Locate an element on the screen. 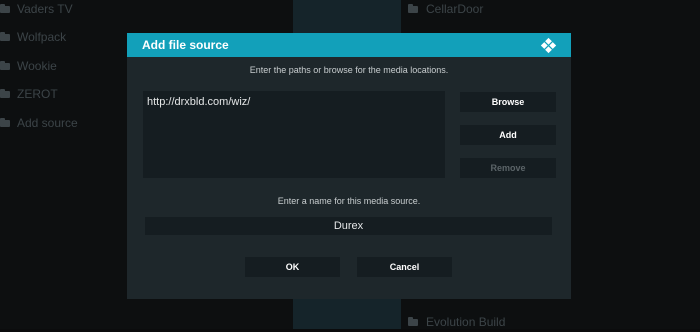 The height and width of the screenshot is (332, 700). bg-list-item-label: Vaders TV is located at coordinates (45, 9).